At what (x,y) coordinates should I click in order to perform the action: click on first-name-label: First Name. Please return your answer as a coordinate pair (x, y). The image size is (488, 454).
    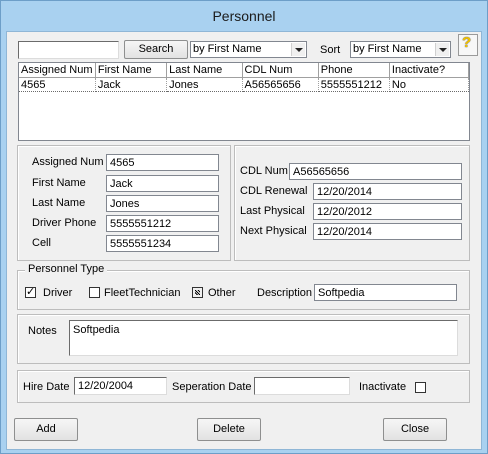
    Looking at the image, I should click on (59, 183).